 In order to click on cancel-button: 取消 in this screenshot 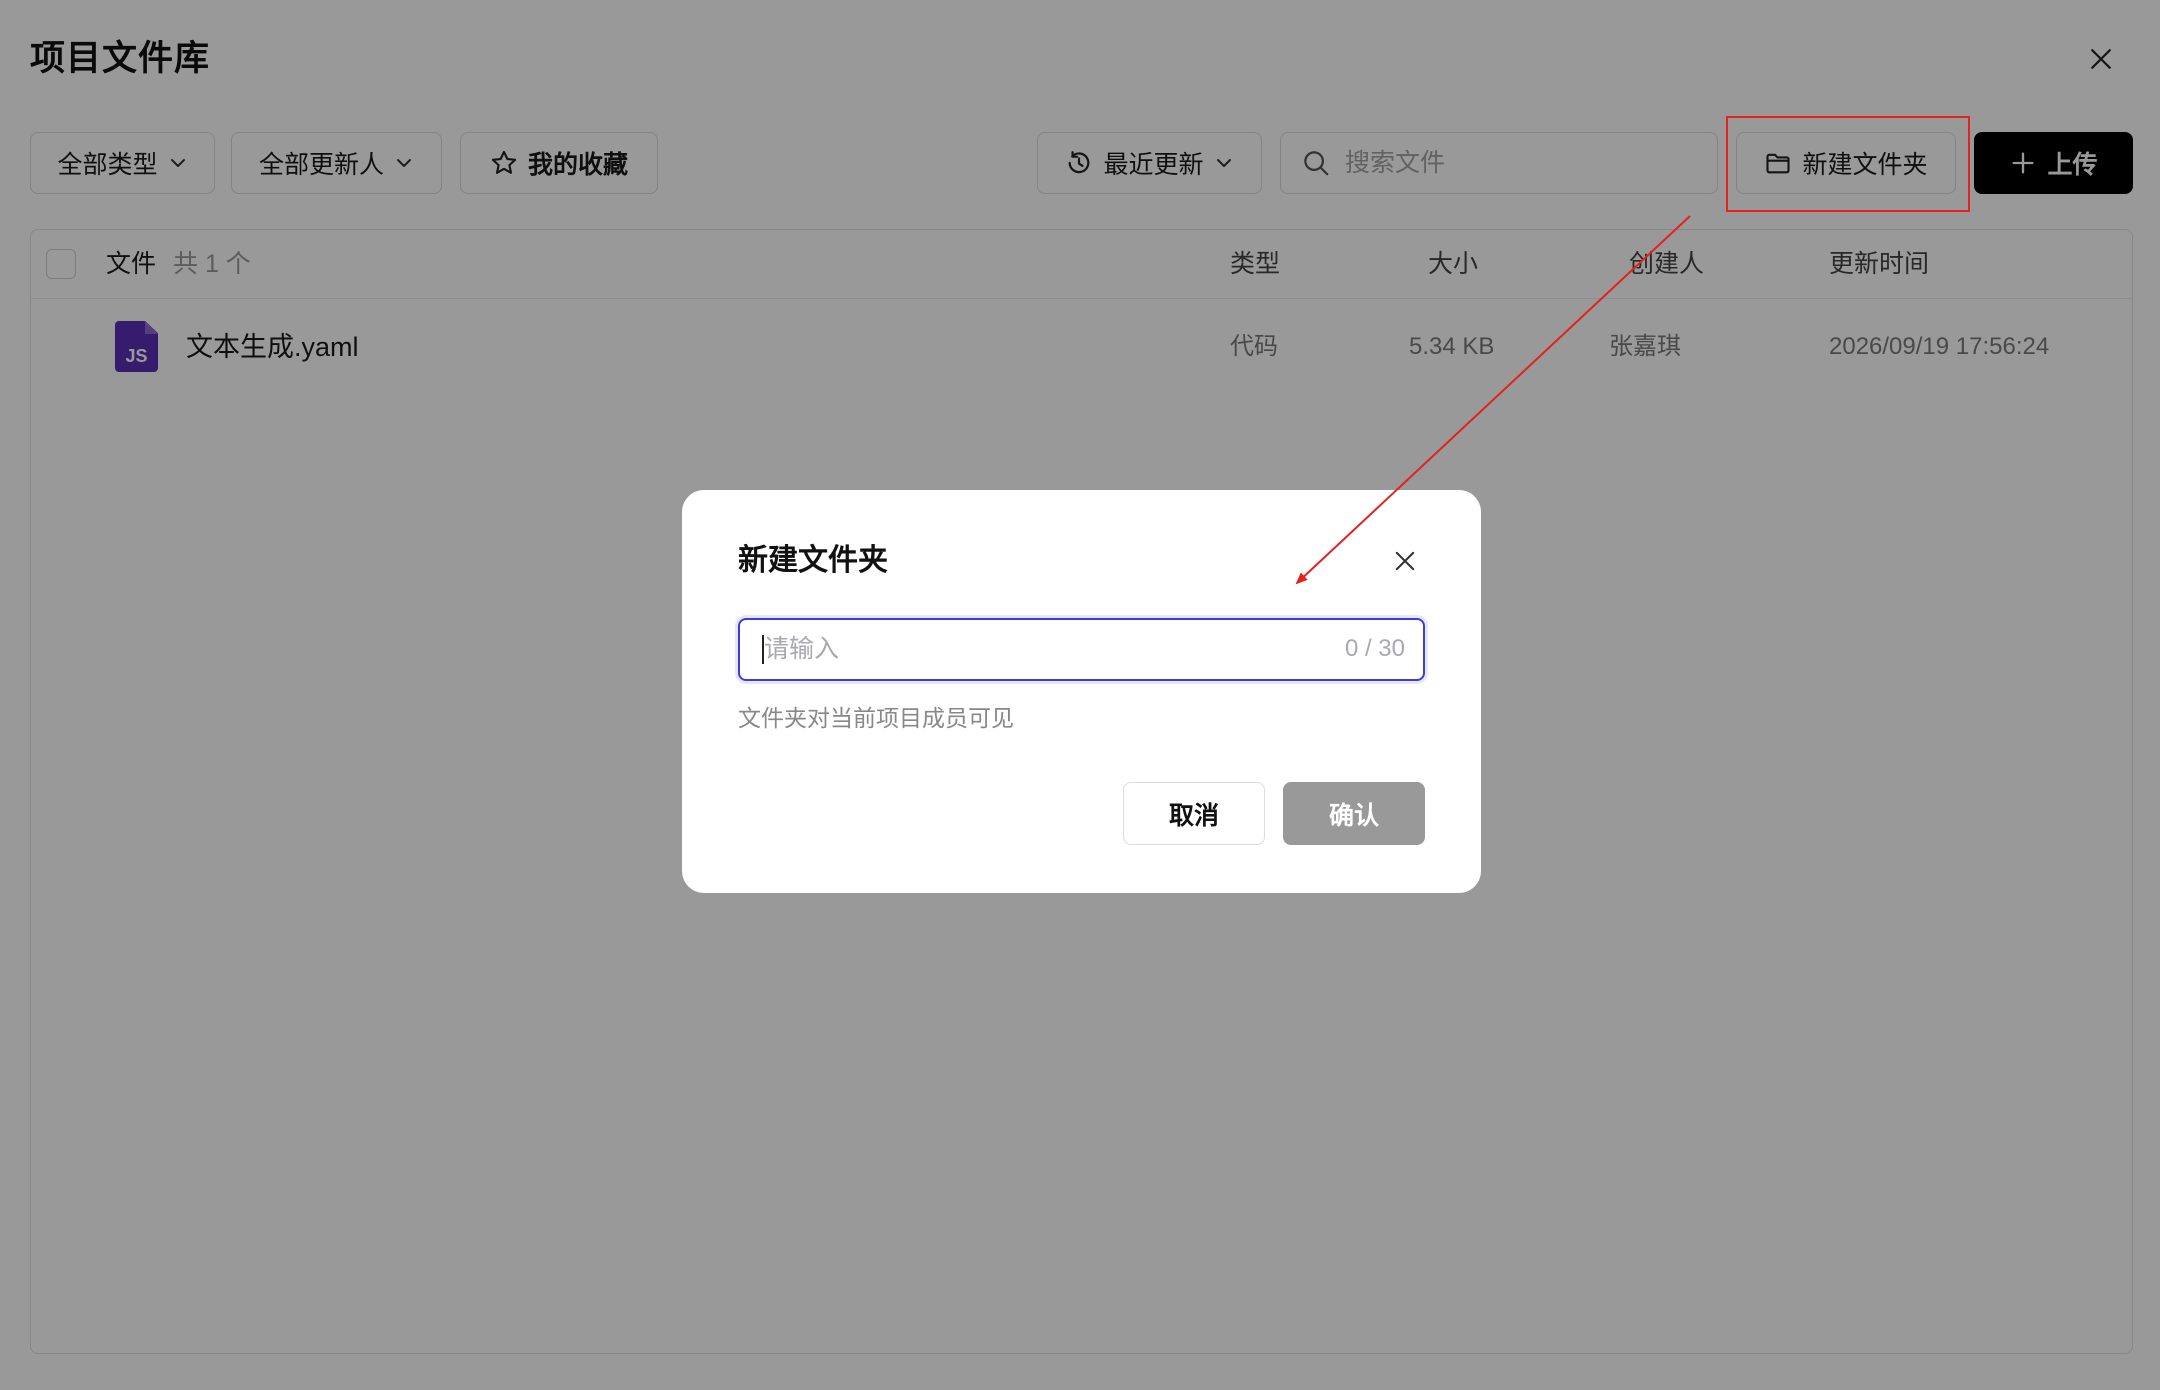, I will do `click(1194, 813)`.